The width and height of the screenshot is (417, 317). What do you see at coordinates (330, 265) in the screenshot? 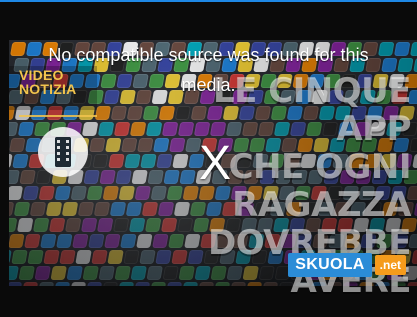
I see `logo-main: SKUOLA` at bounding box center [330, 265].